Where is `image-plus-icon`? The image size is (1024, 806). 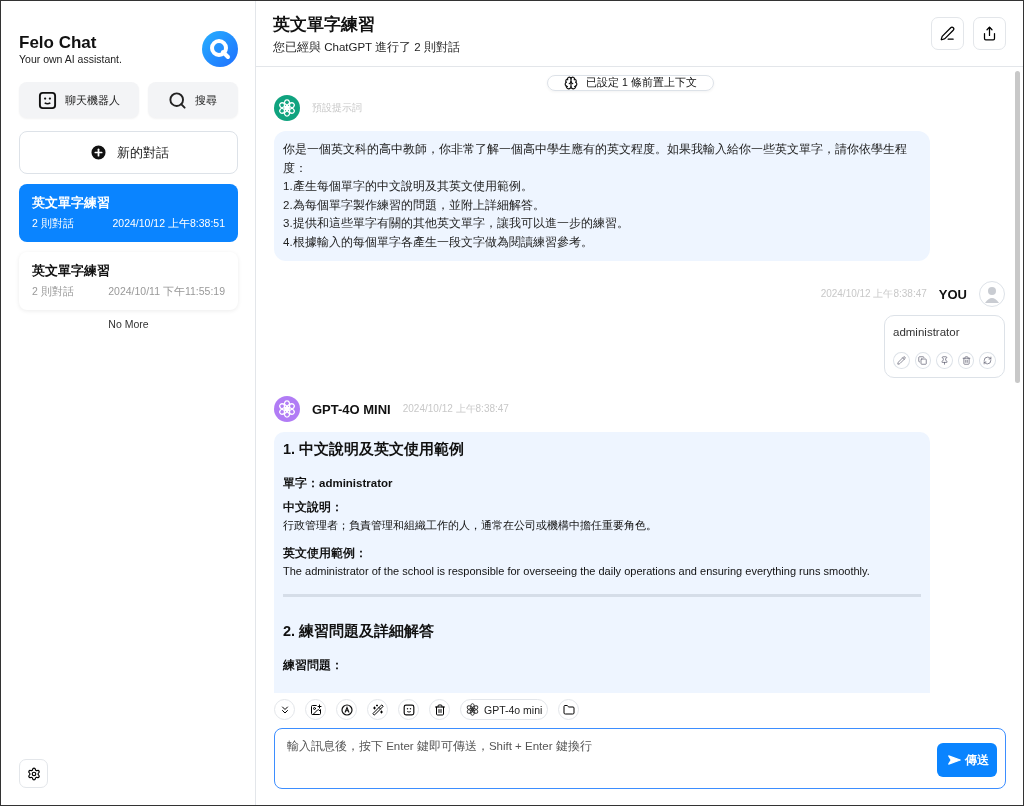
image-plus-icon is located at coordinates (315, 709).